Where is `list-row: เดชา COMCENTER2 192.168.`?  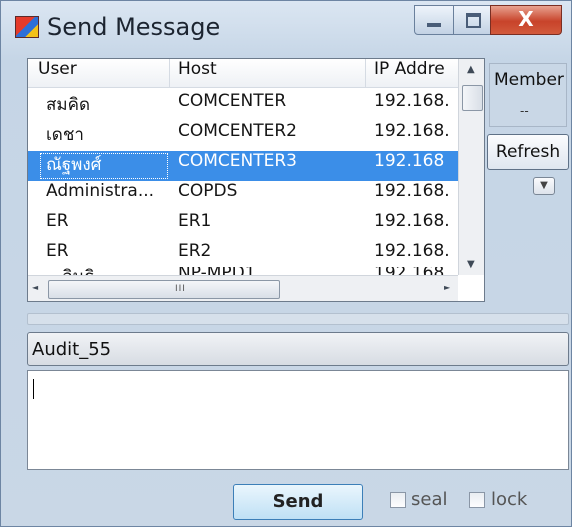 list-row: เดชา COMCENTER2 192.168. is located at coordinates (243, 136).